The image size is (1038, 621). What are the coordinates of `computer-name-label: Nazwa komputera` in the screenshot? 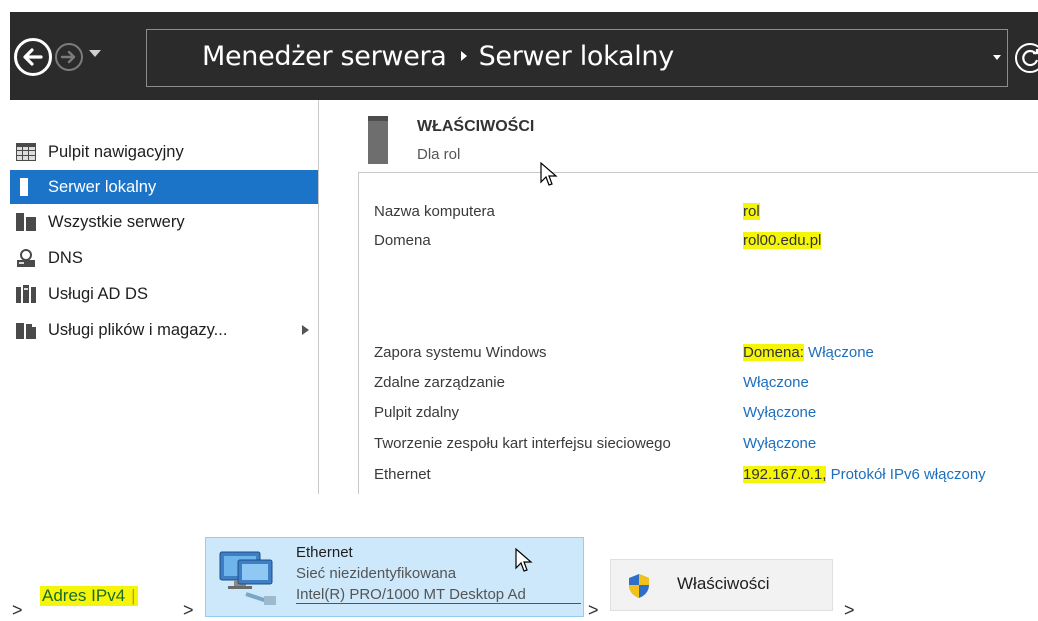 It's located at (434, 211).